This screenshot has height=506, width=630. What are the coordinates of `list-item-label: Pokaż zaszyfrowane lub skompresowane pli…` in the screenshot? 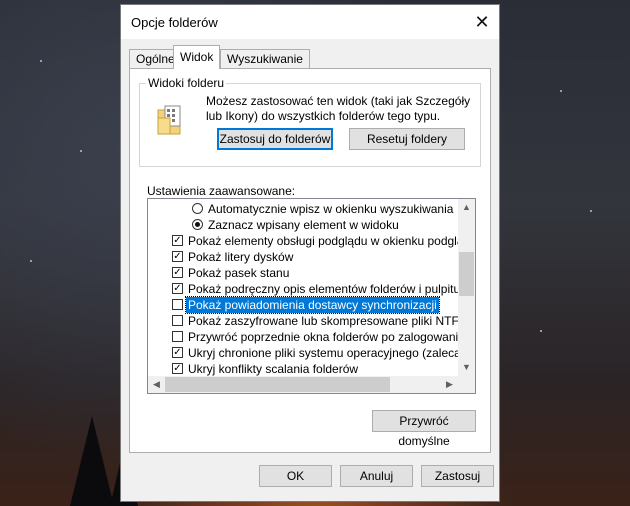 It's located at (331, 321).